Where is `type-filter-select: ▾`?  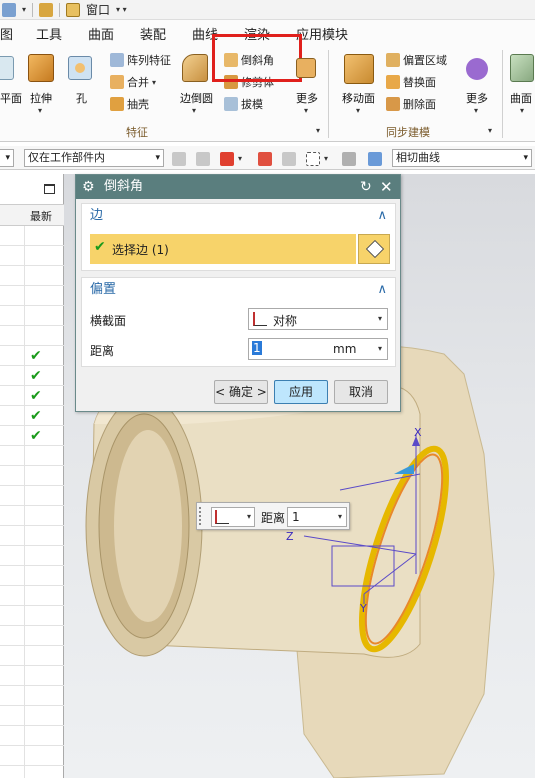
type-filter-select: ▾ is located at coordinates (7, 158).